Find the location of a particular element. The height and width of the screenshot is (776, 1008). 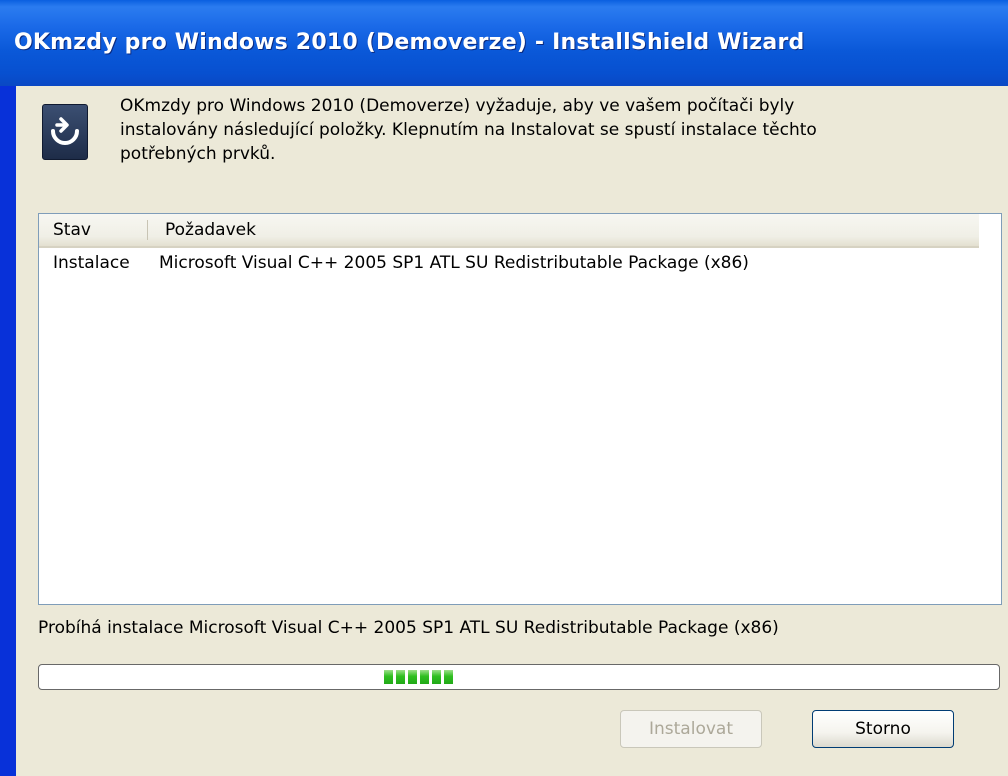

column-divider is located at coordinates (147, 230).